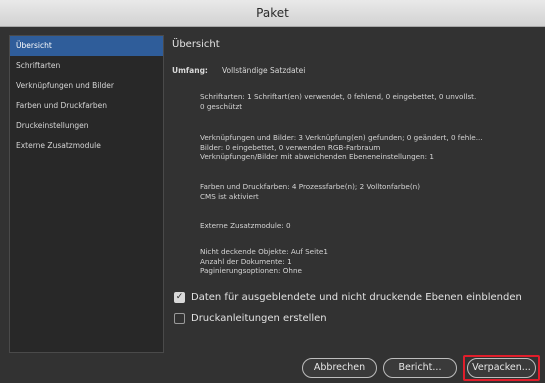 This screenshot has width=545, height=383. Describe the element at coordinates (246, 261) in the screenshot. I see `summary-line: Anzahl der Dokumente: 1` at that location.